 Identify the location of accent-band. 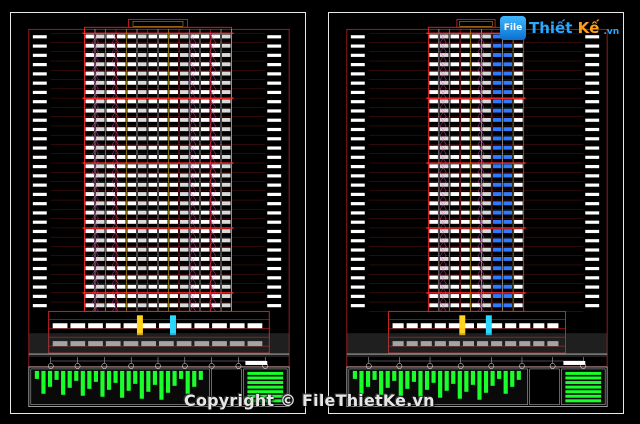
(476, 163).